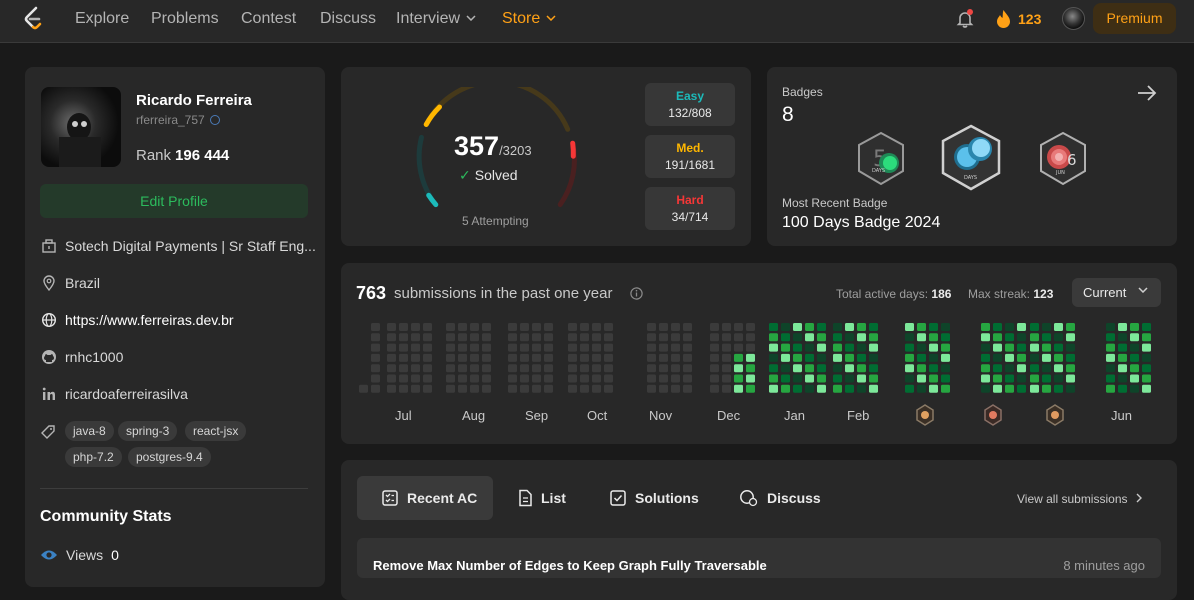  I want to click on github-info: rnhc1000, so click(81, 357).